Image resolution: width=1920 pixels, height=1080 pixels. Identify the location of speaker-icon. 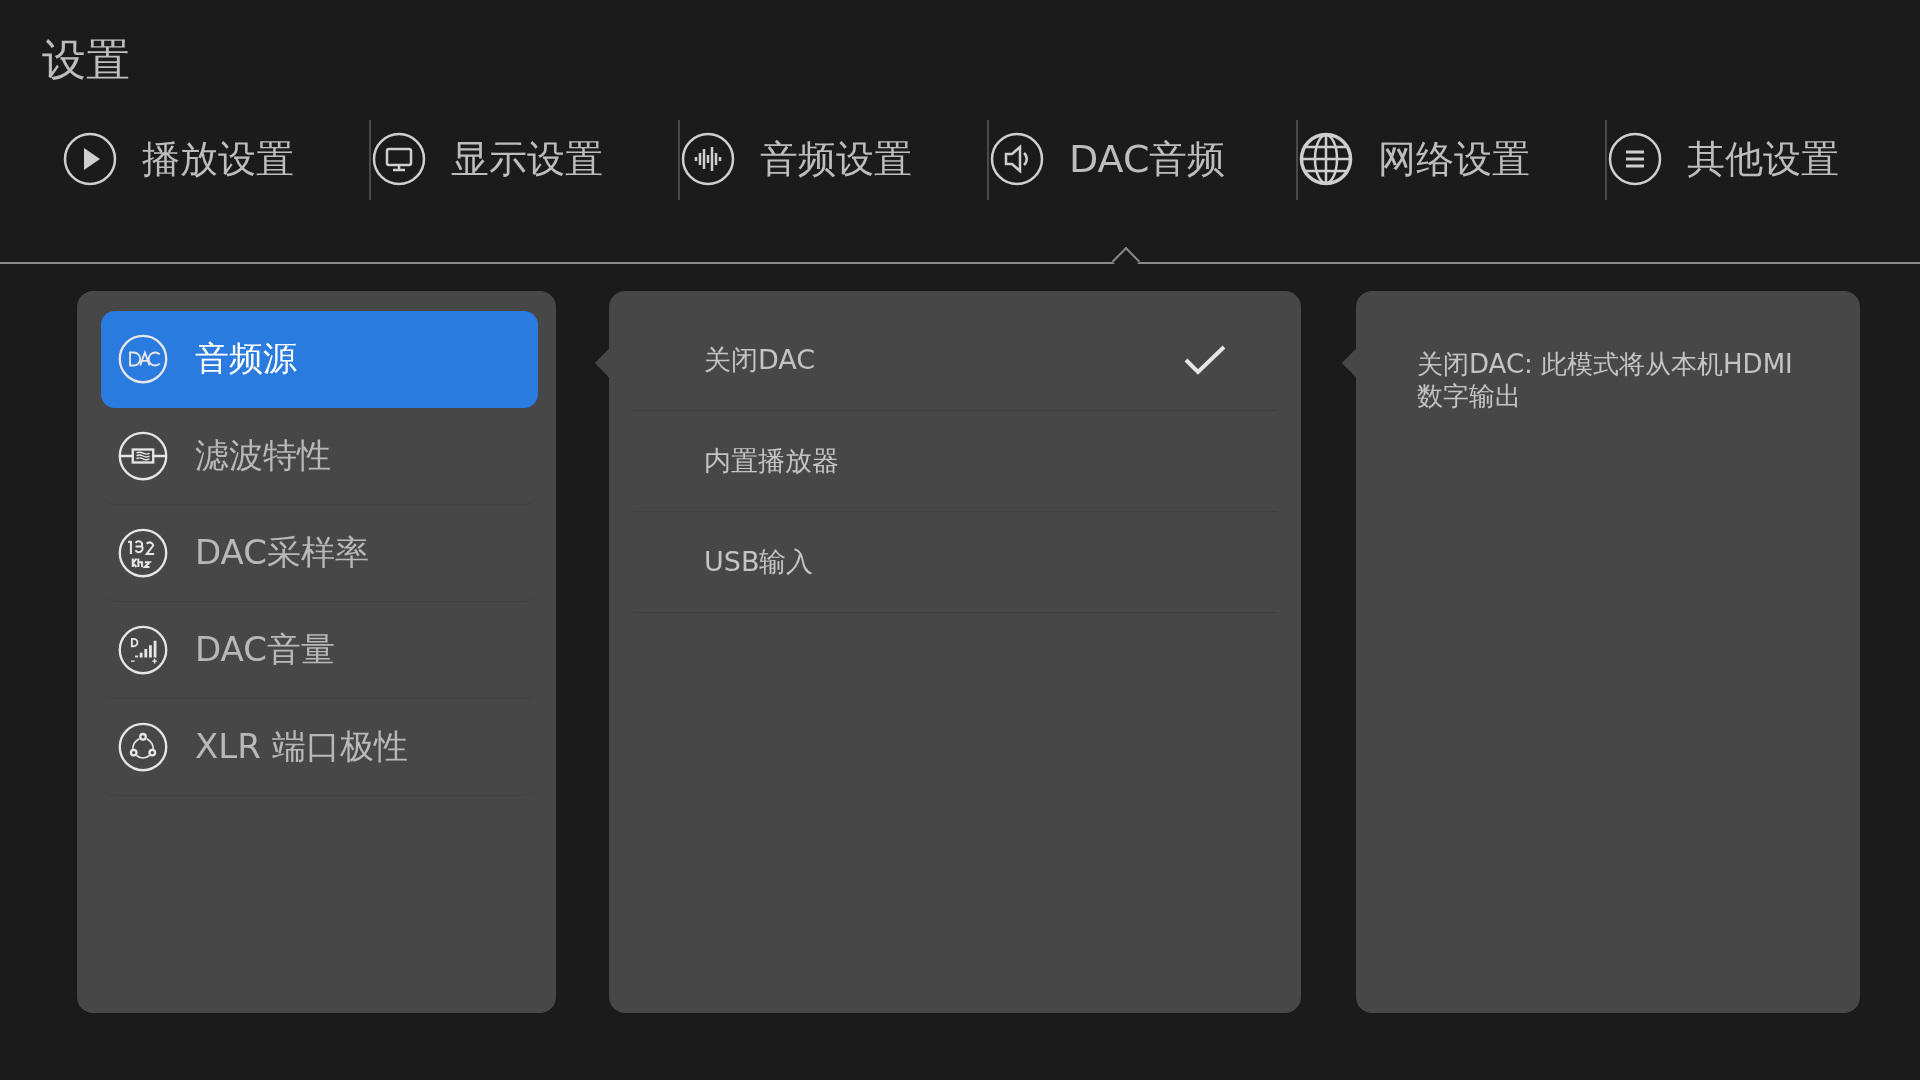
(1017, 159).